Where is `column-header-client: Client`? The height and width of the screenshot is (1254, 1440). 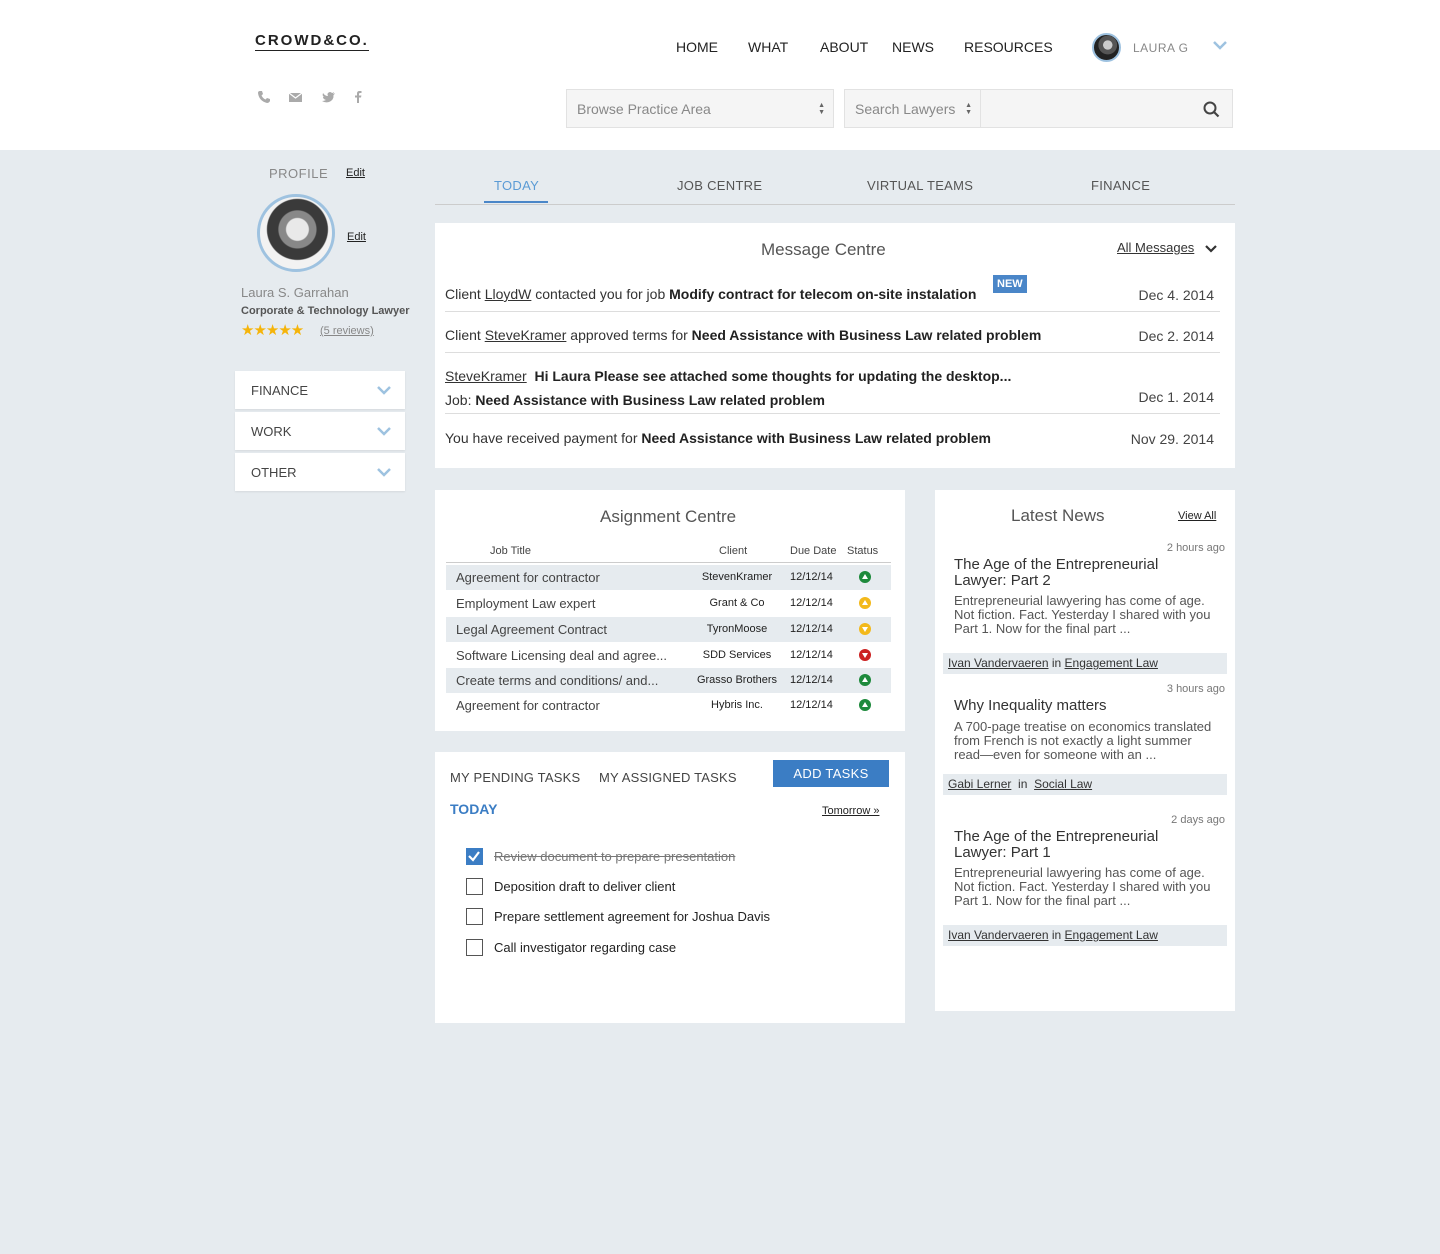
column-header-client: Client is located at coordinates (733, 551).